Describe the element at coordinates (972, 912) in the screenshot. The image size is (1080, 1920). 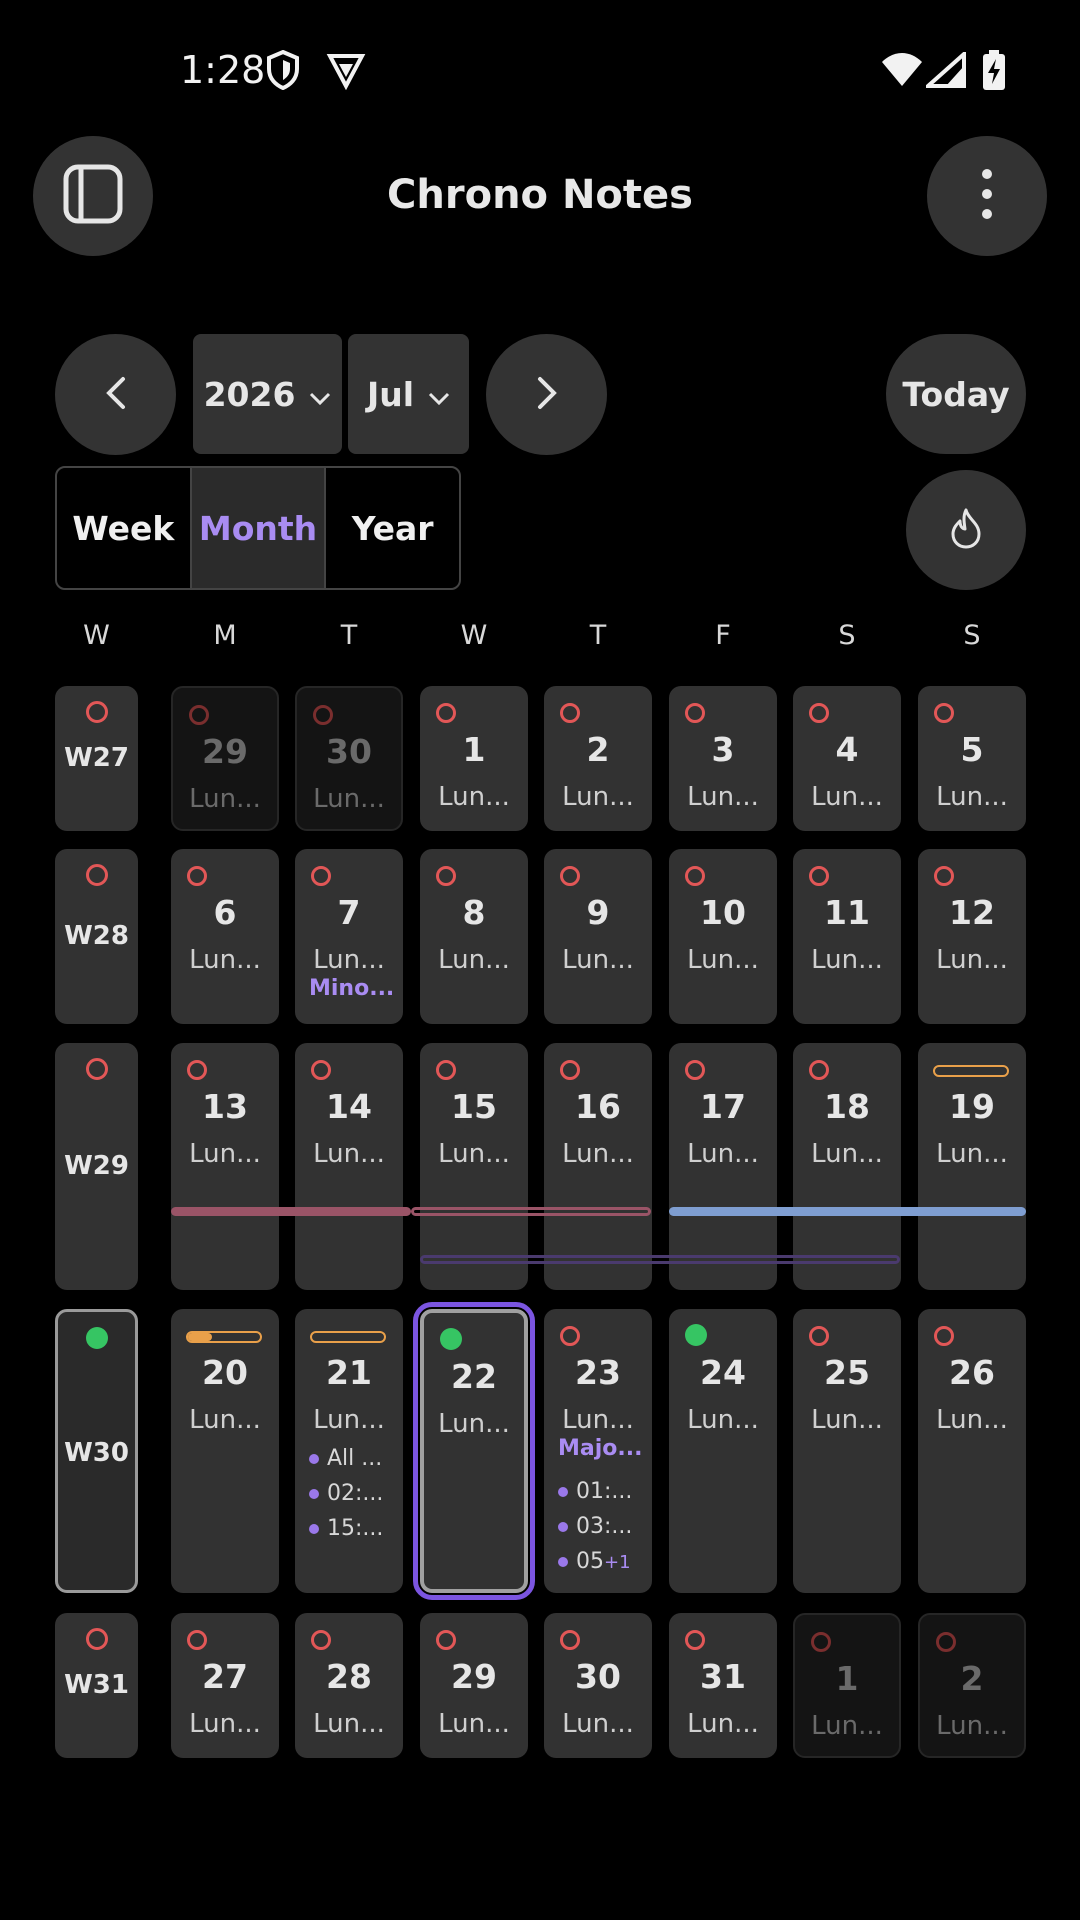
I see `day-number: 12` at that location.